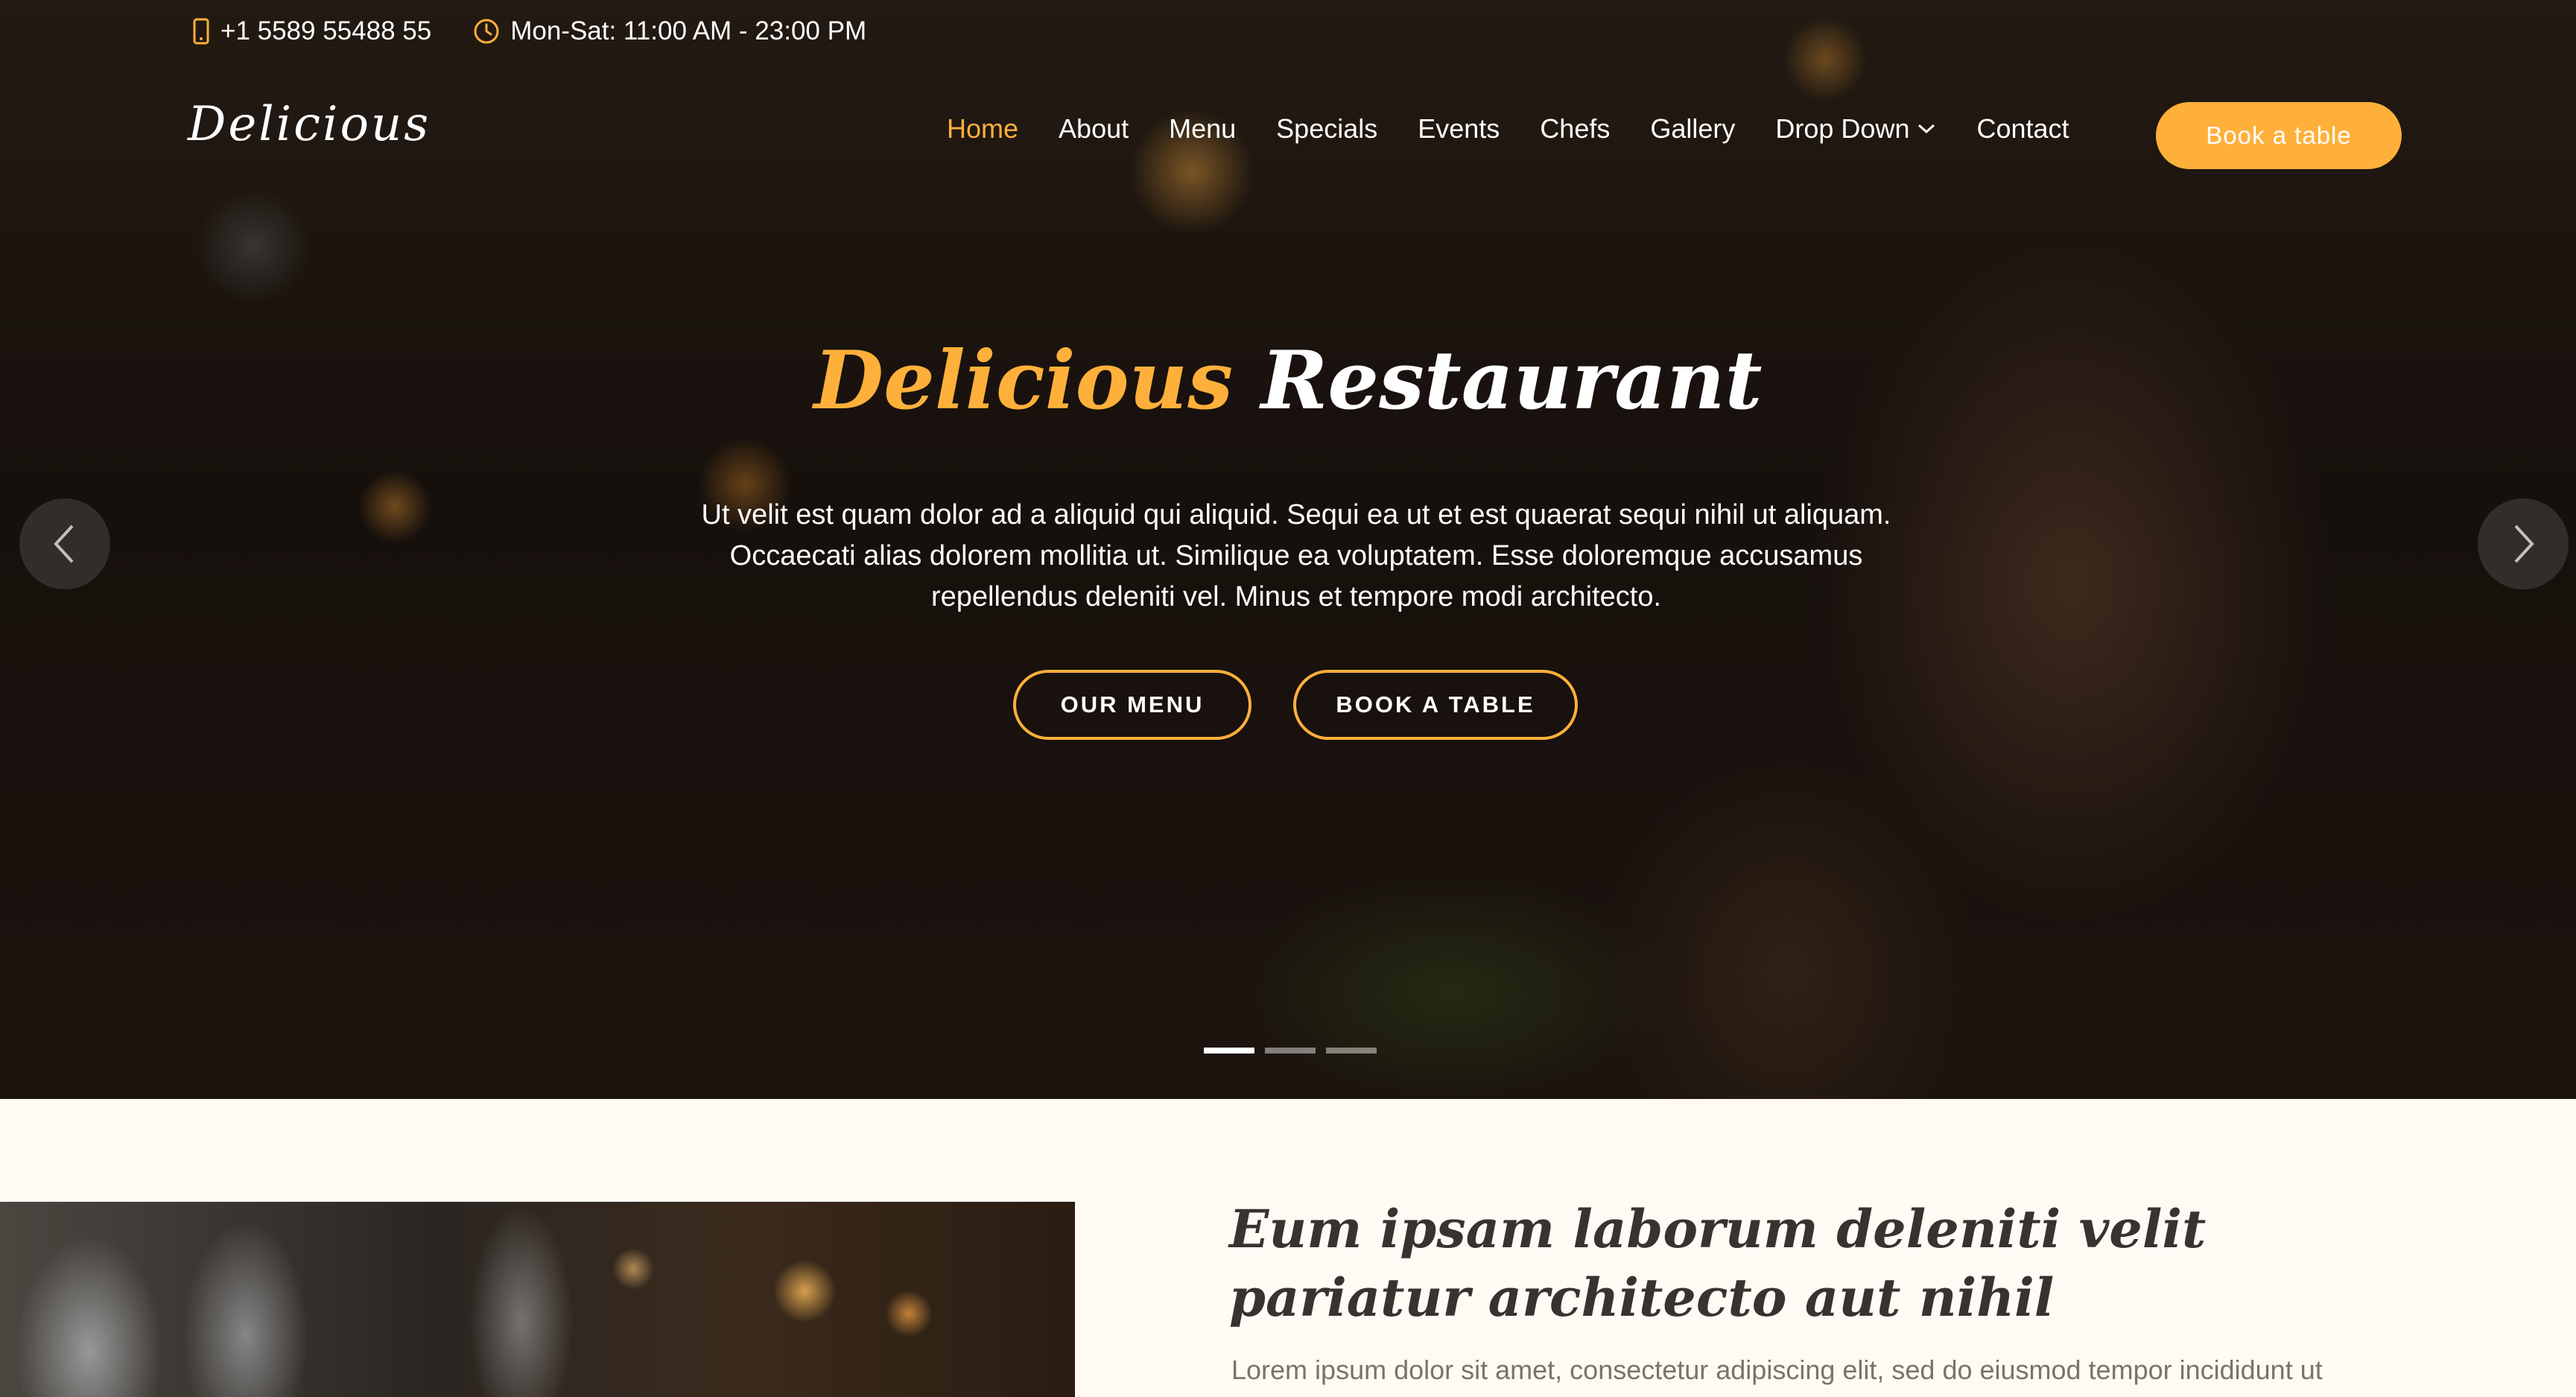 Image resolution: width=2576 pixels, height=1397 pixels. What do you see at coordinates (486, 31) in the screenshot?
I see `clock-icon` at bounding box center [486, 31].